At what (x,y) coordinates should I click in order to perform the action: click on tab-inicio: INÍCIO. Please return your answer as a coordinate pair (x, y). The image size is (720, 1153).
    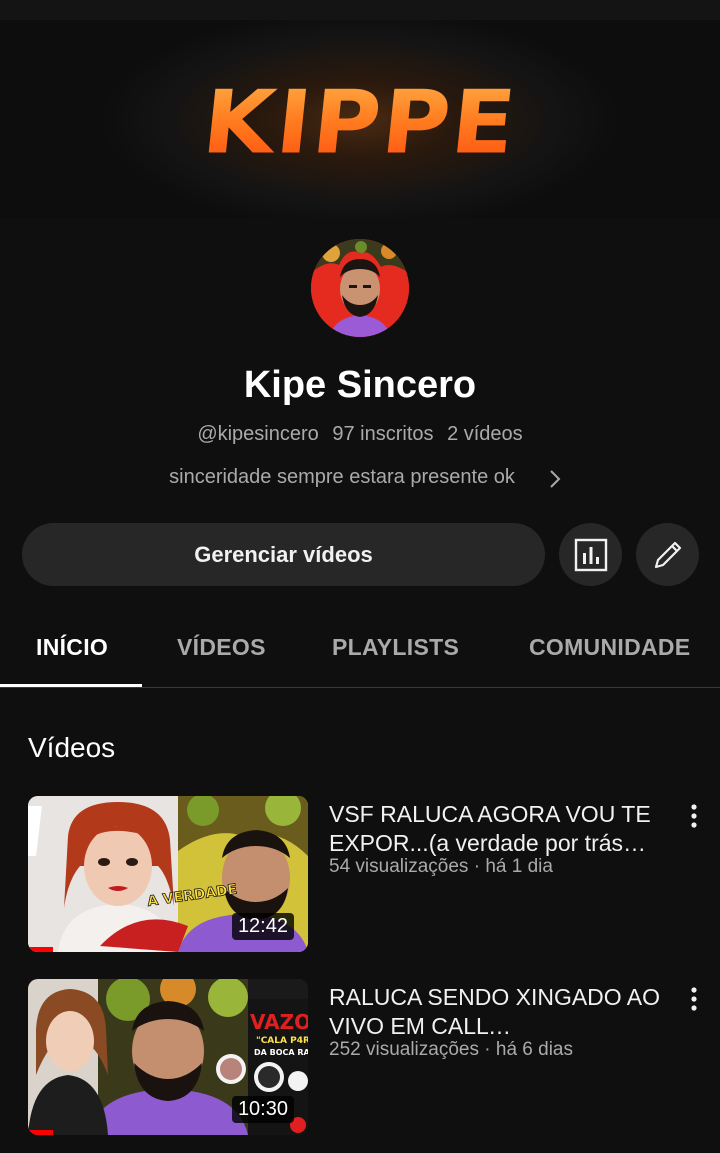
    Looking at the image, I should click on (72, 647).